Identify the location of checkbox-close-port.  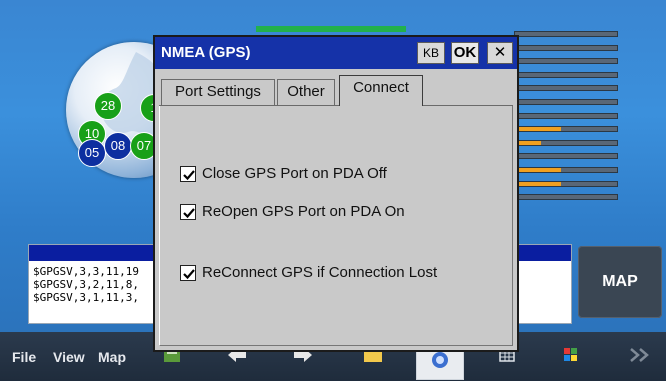
(188, 173).